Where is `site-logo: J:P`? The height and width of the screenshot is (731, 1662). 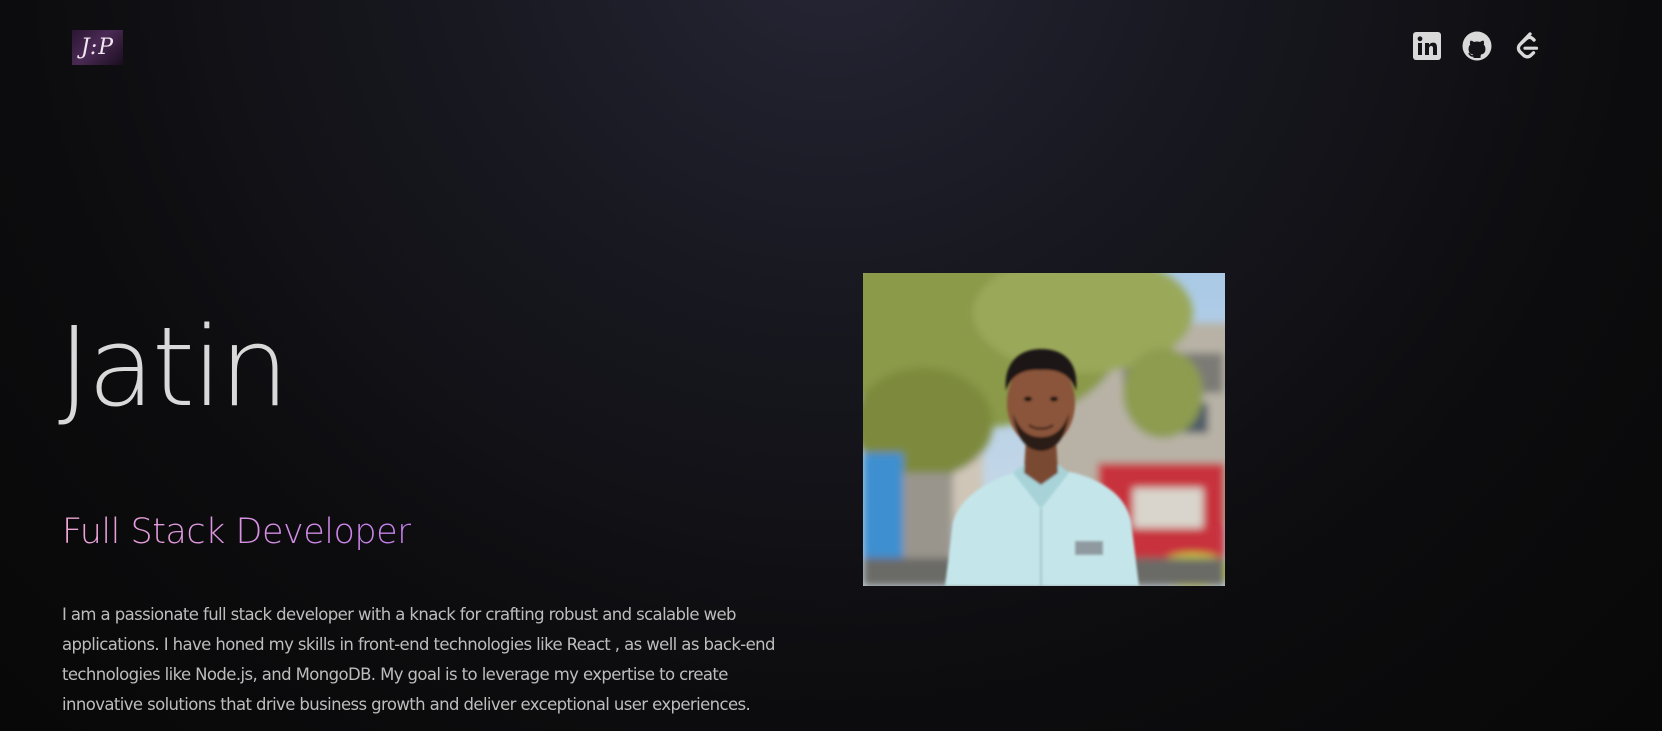
site-logo: J:P is located at coordinates (97, 47).